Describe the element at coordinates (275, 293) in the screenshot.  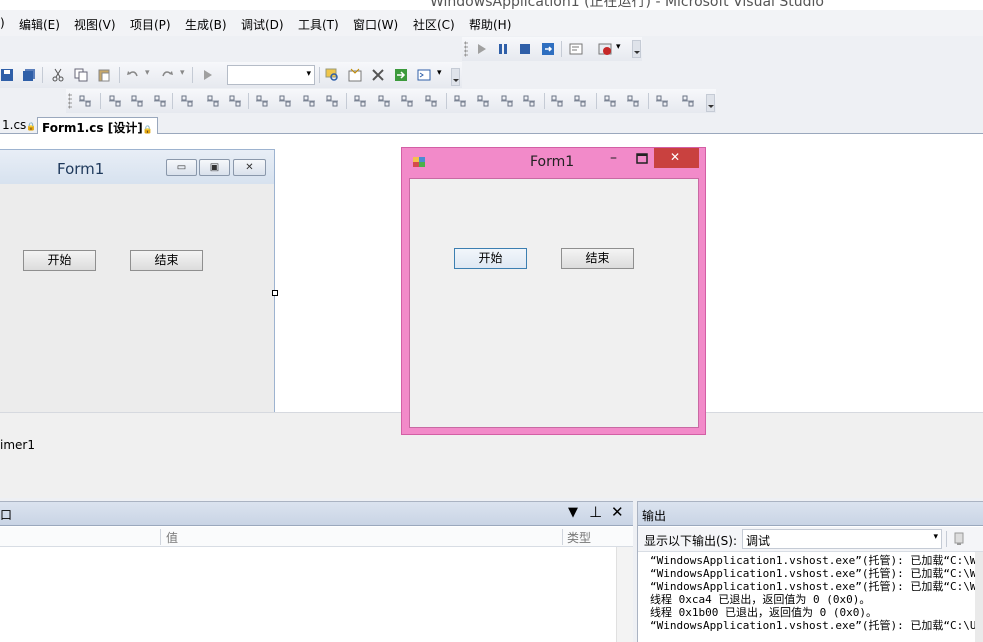
I see `resize-handle` at that location.